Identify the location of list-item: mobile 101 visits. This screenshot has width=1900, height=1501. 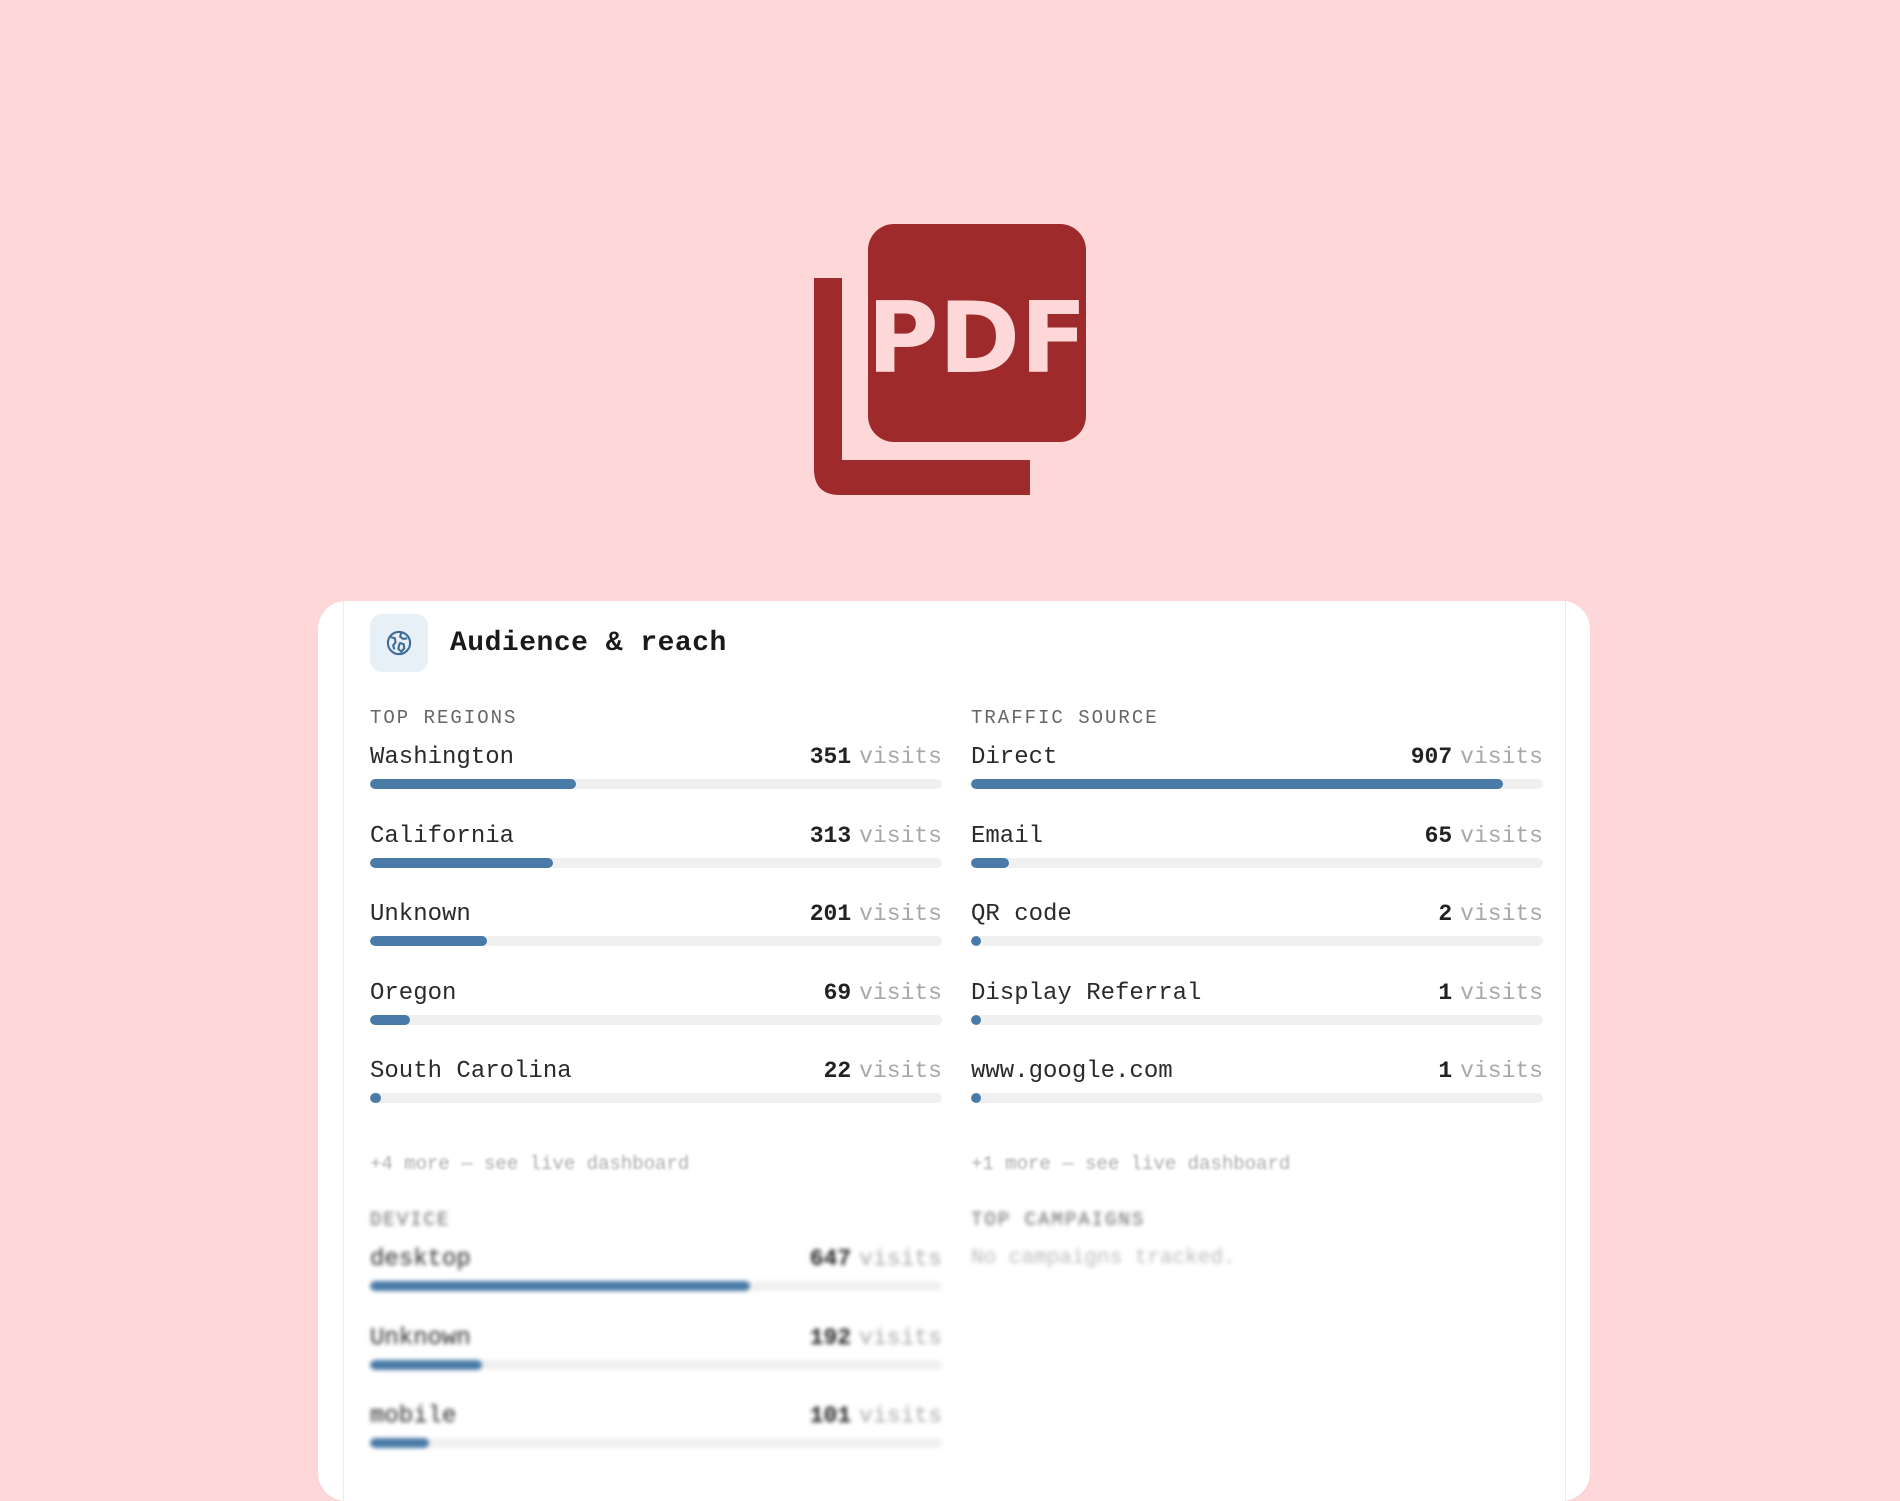
(656, 1438).